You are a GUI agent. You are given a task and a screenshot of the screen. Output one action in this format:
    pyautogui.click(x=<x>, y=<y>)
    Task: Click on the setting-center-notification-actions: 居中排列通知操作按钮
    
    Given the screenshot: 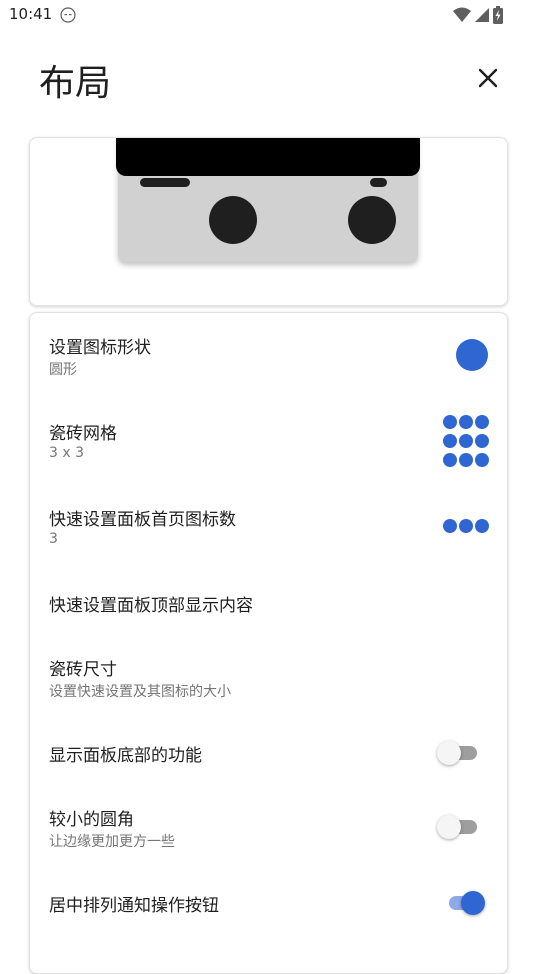 What is the action you would take?
    pyautogui.click(x=268, y=902)
    